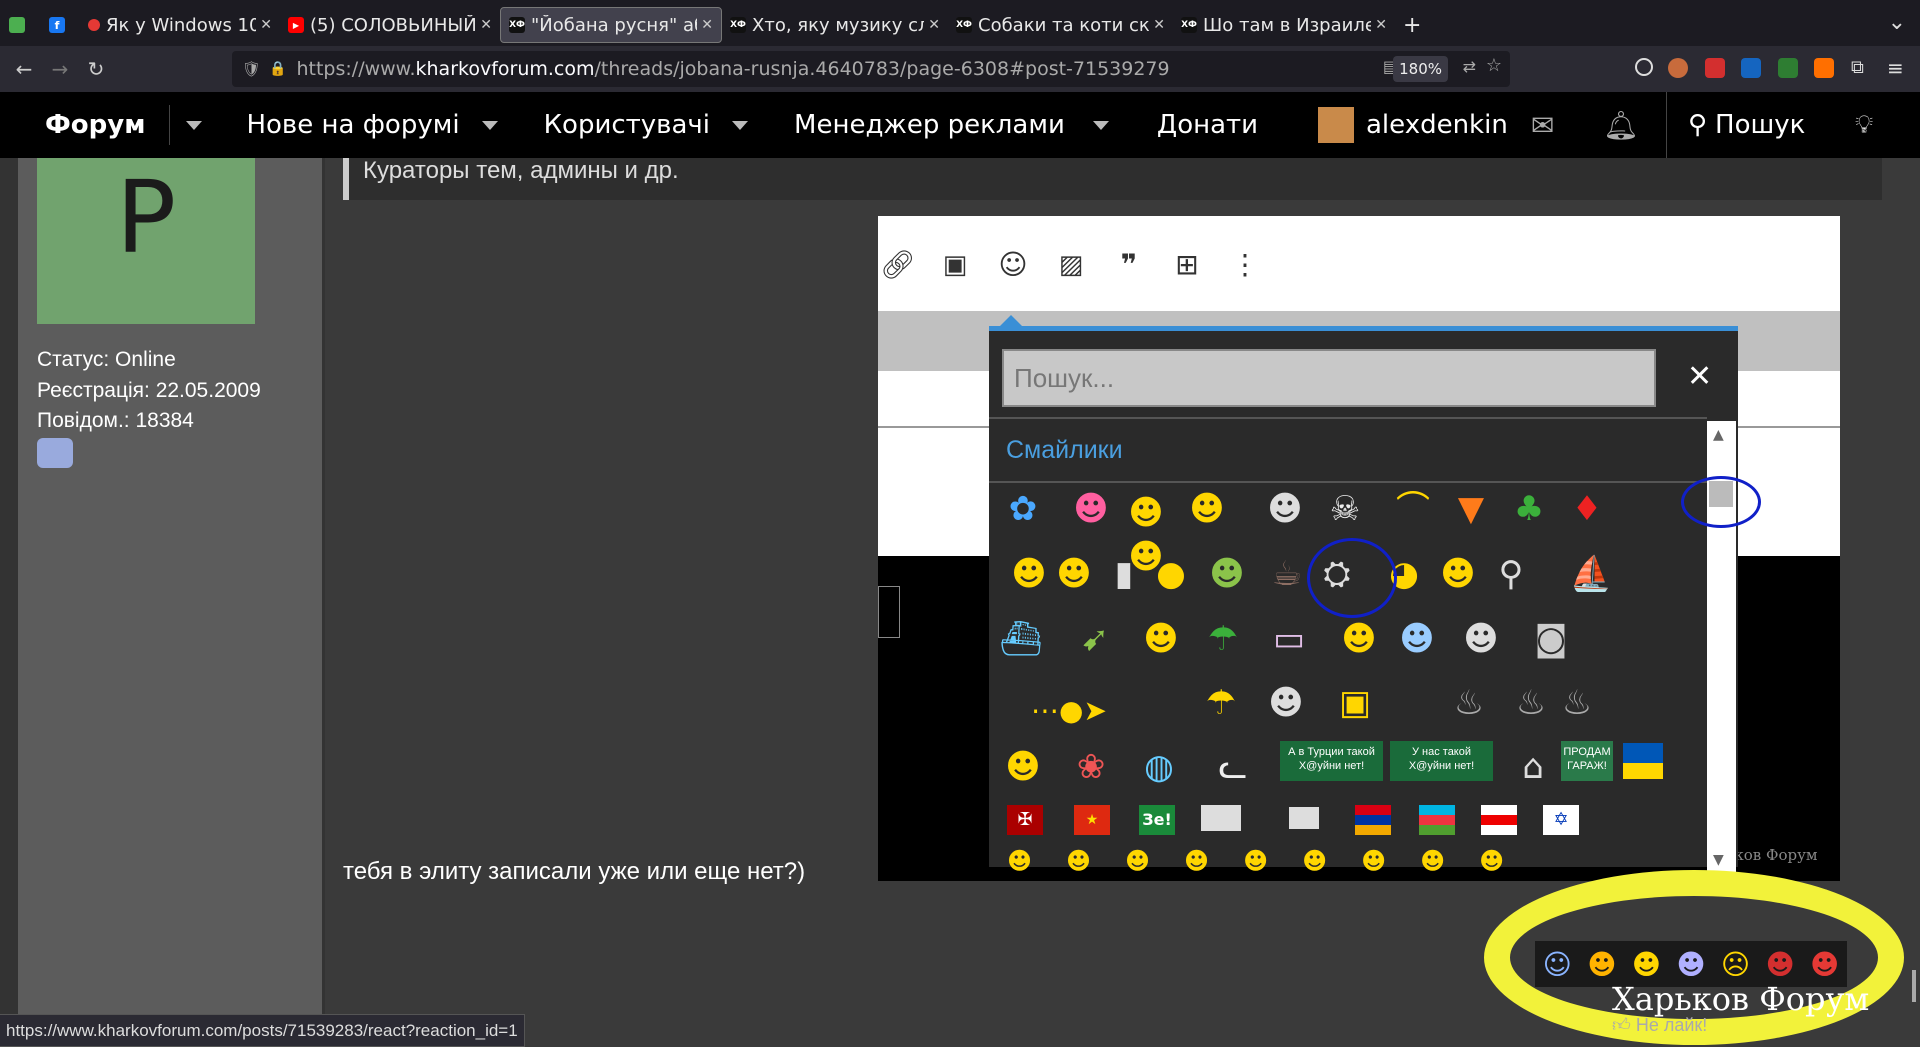  I want to click on translate-icon: ⇄, so click(1469, 66).